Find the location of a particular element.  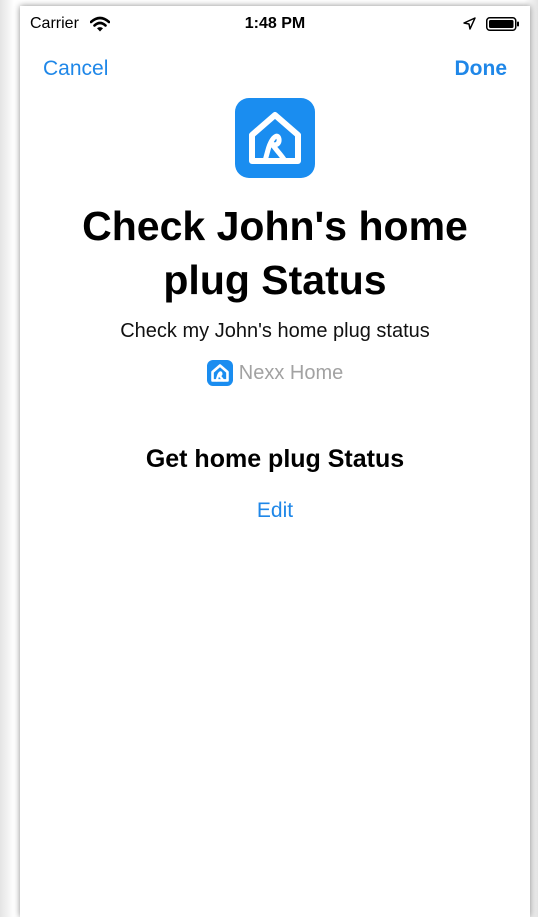

edit-area: Edit is located at coordinates (275, 511).